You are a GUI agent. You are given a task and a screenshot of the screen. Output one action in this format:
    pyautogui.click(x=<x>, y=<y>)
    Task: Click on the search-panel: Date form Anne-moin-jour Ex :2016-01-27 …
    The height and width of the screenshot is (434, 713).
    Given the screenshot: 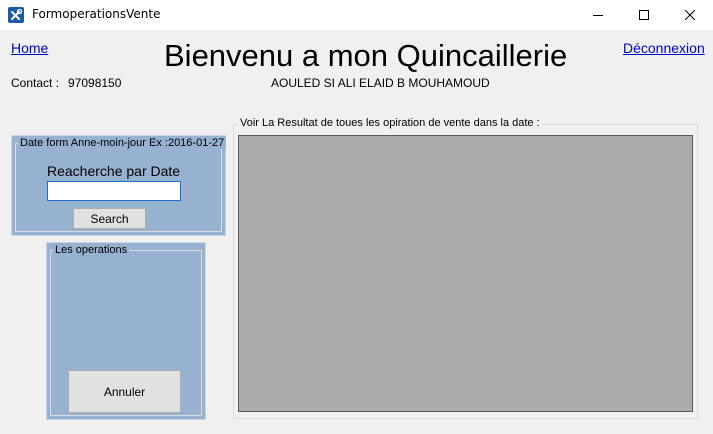 What is the action you would take?
    pyautogui.click(x=119, y=185)
    